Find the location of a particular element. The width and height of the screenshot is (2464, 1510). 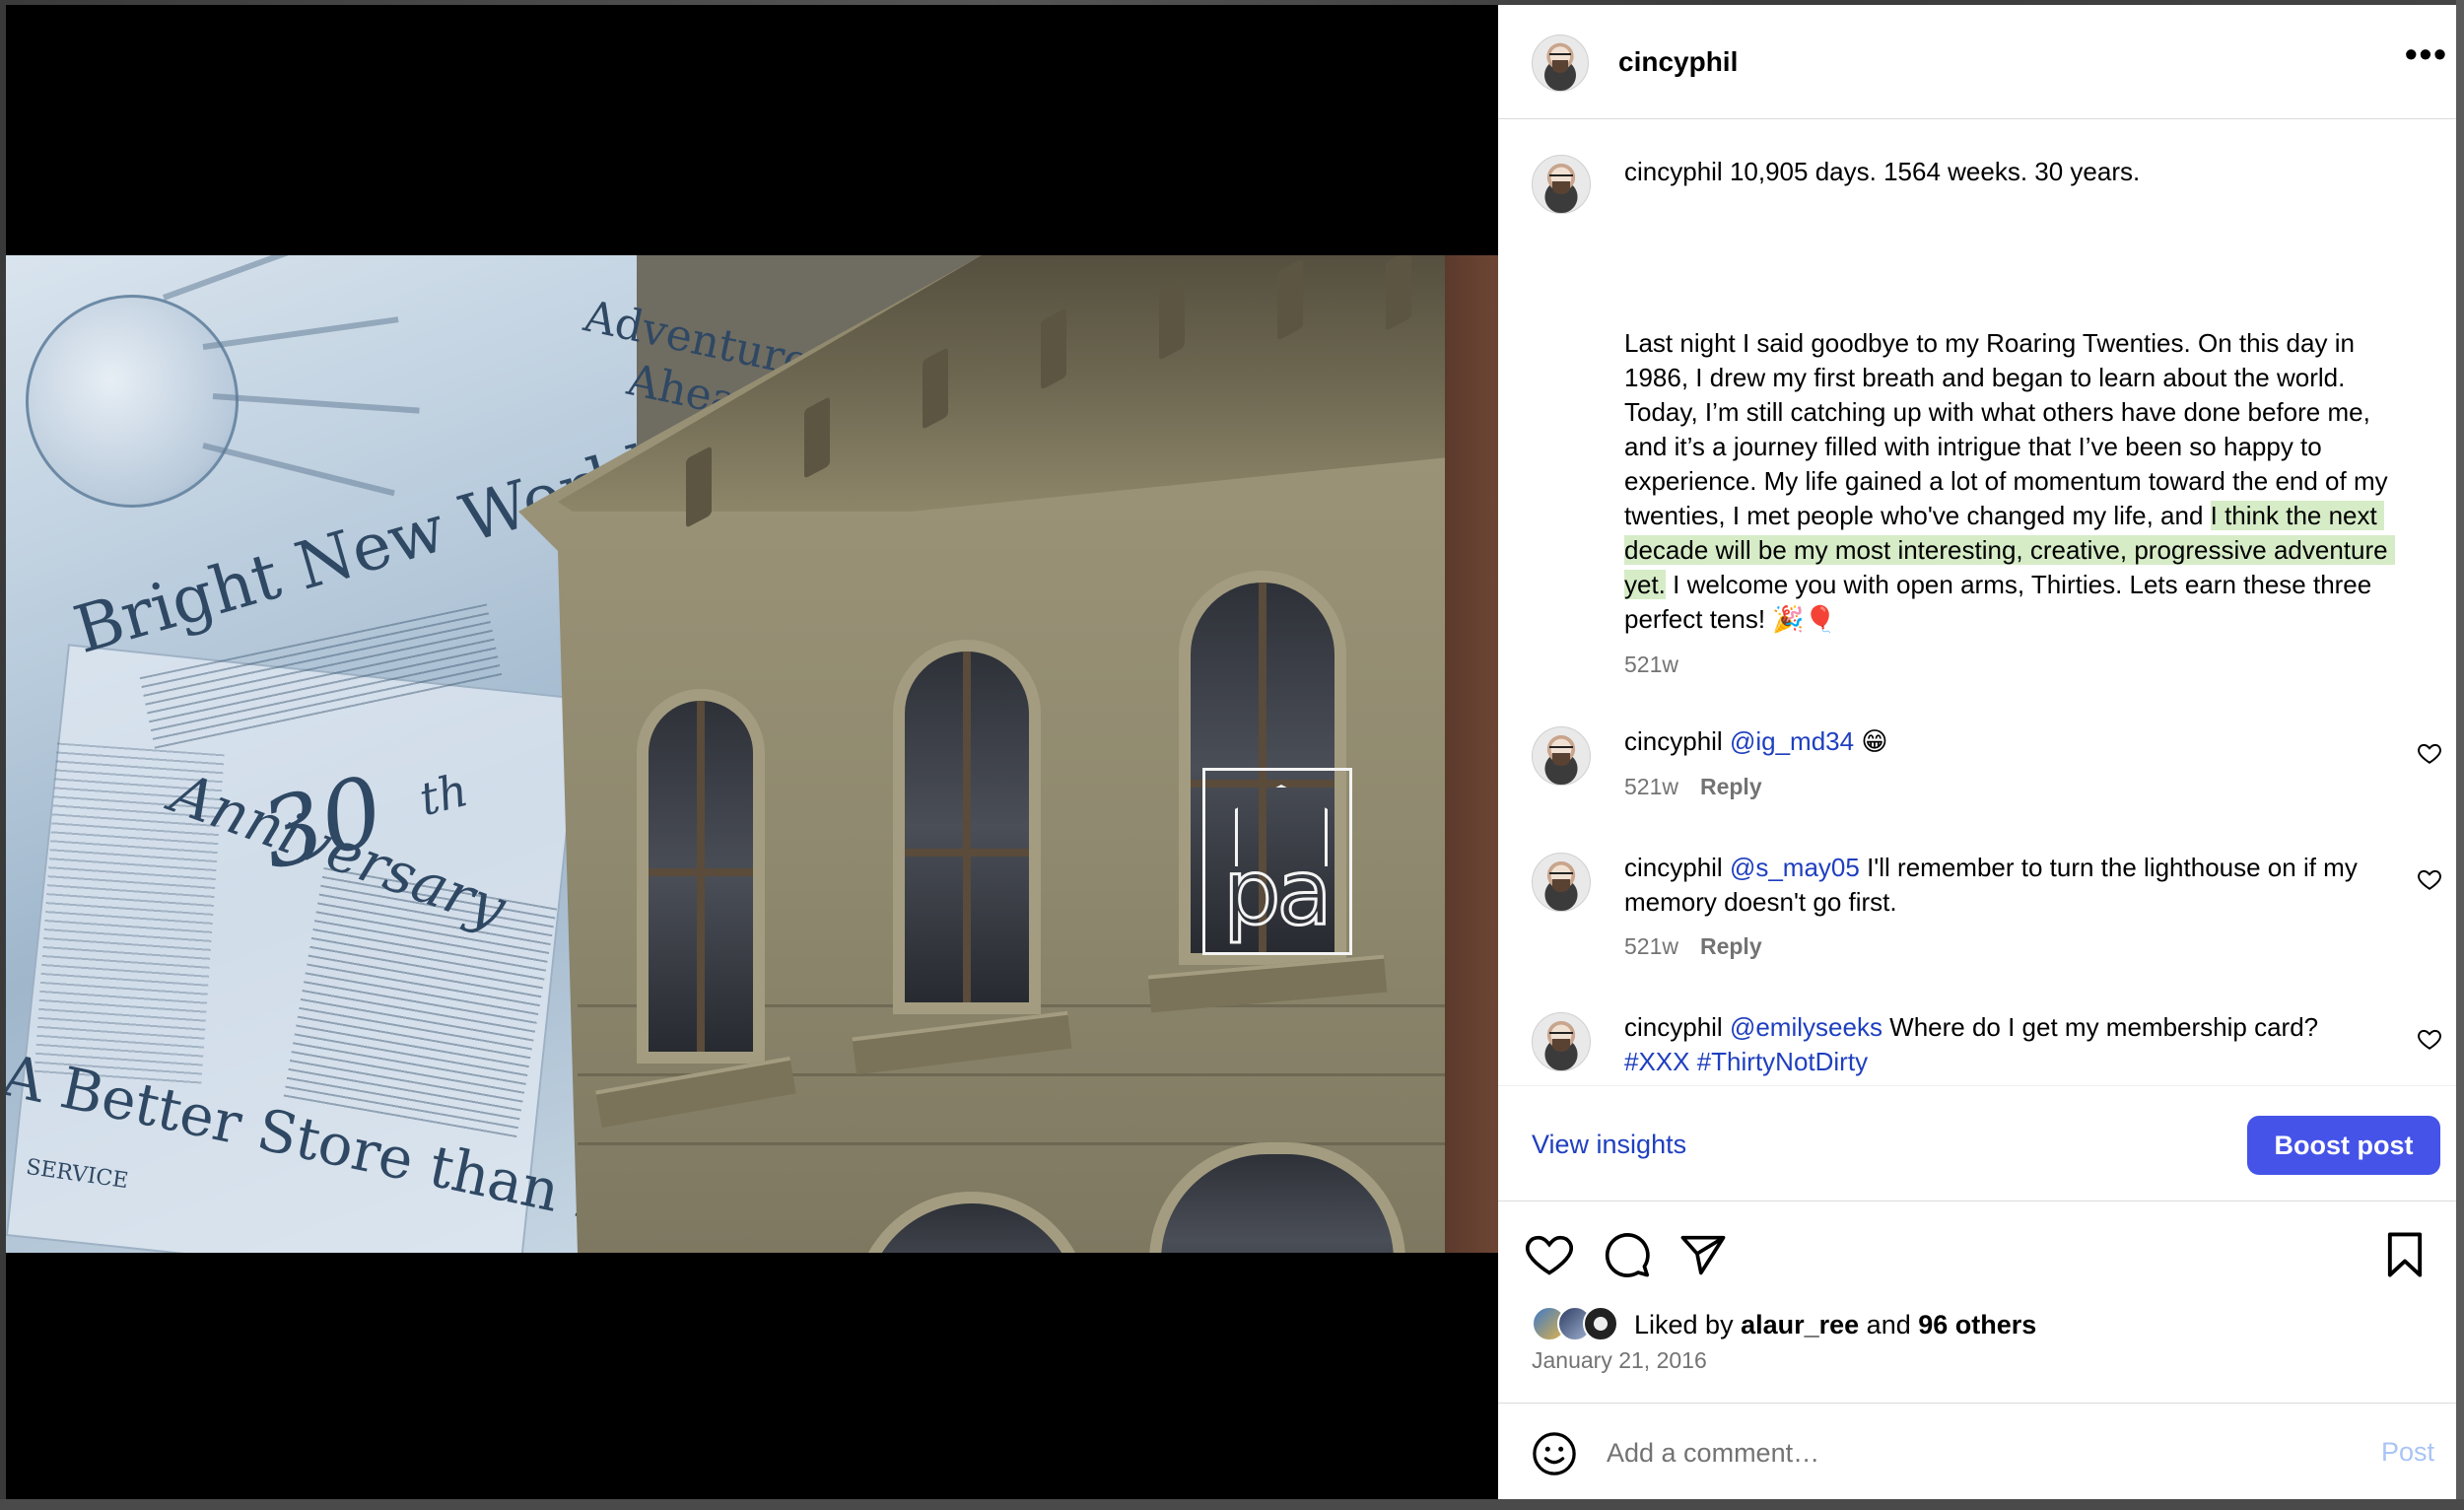

caption-first-line: 10,905 days. 1564 weeks. 30 years. is located at coordinates (1935, 171).